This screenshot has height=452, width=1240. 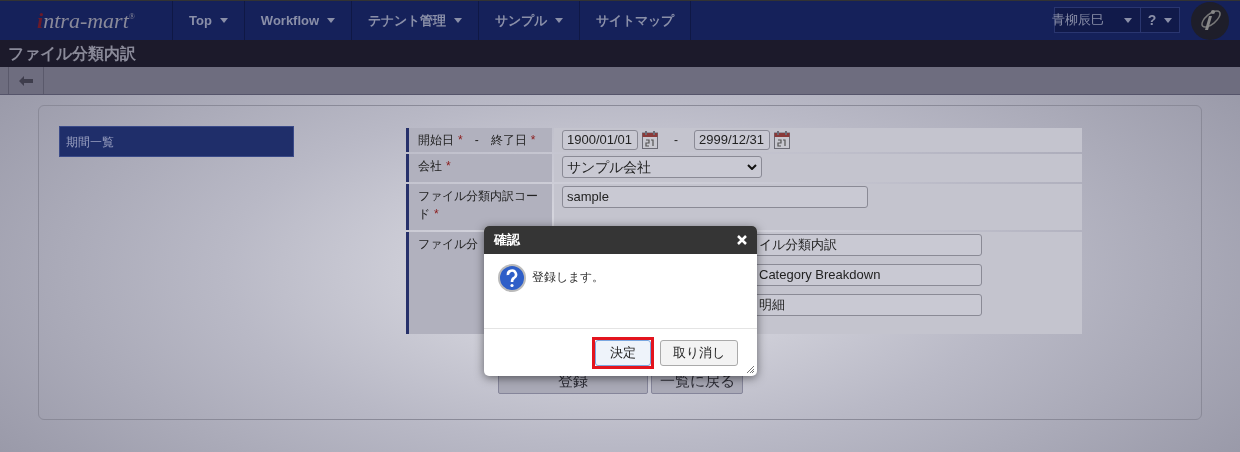 I want to click on question-icon, so click(x=512, y=278).